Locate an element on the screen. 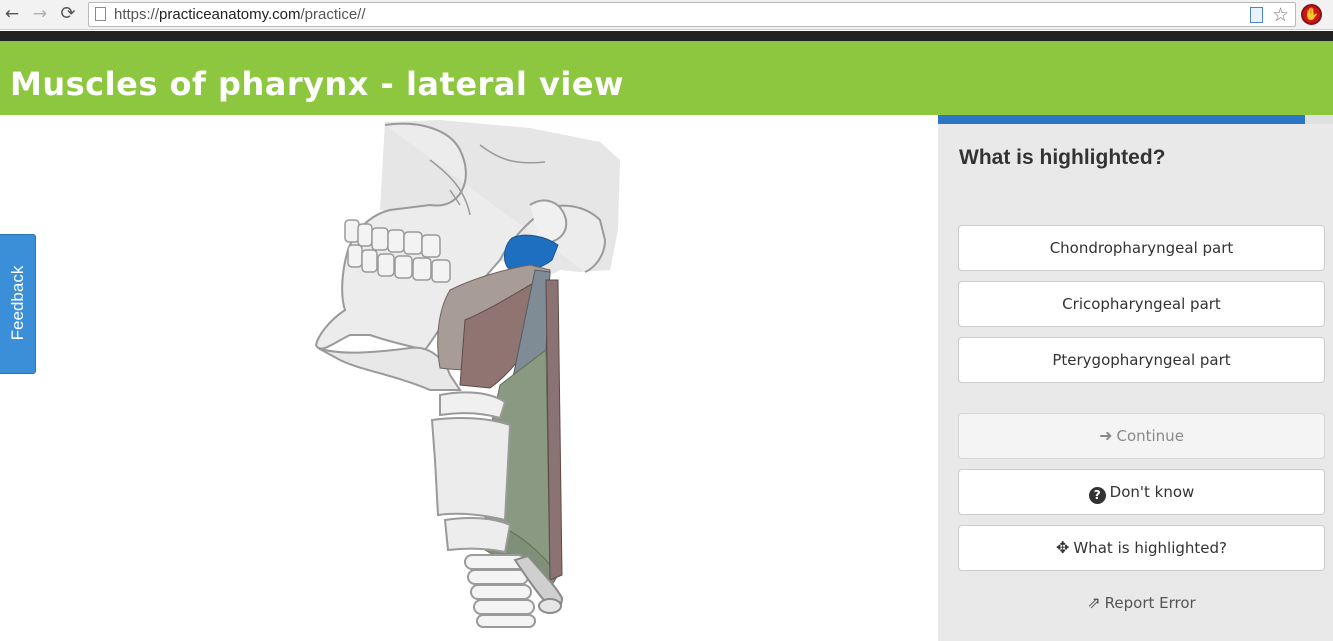  url-text: https://practiceanatomy.com/practice// is located at coordinates (240, 14).